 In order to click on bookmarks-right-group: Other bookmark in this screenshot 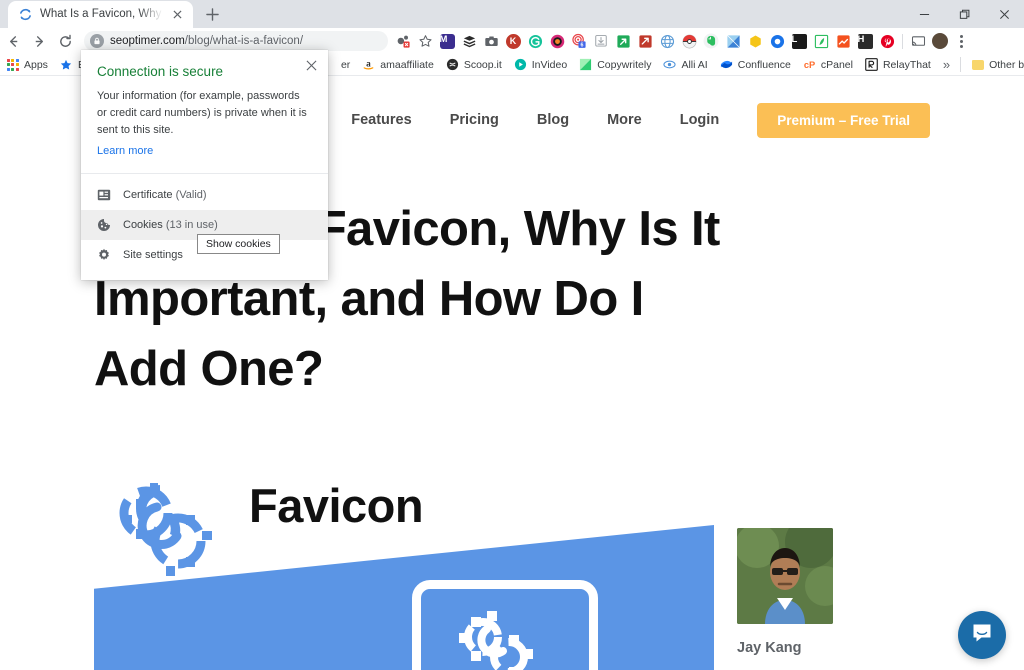, I will do `click(990, 65)`.